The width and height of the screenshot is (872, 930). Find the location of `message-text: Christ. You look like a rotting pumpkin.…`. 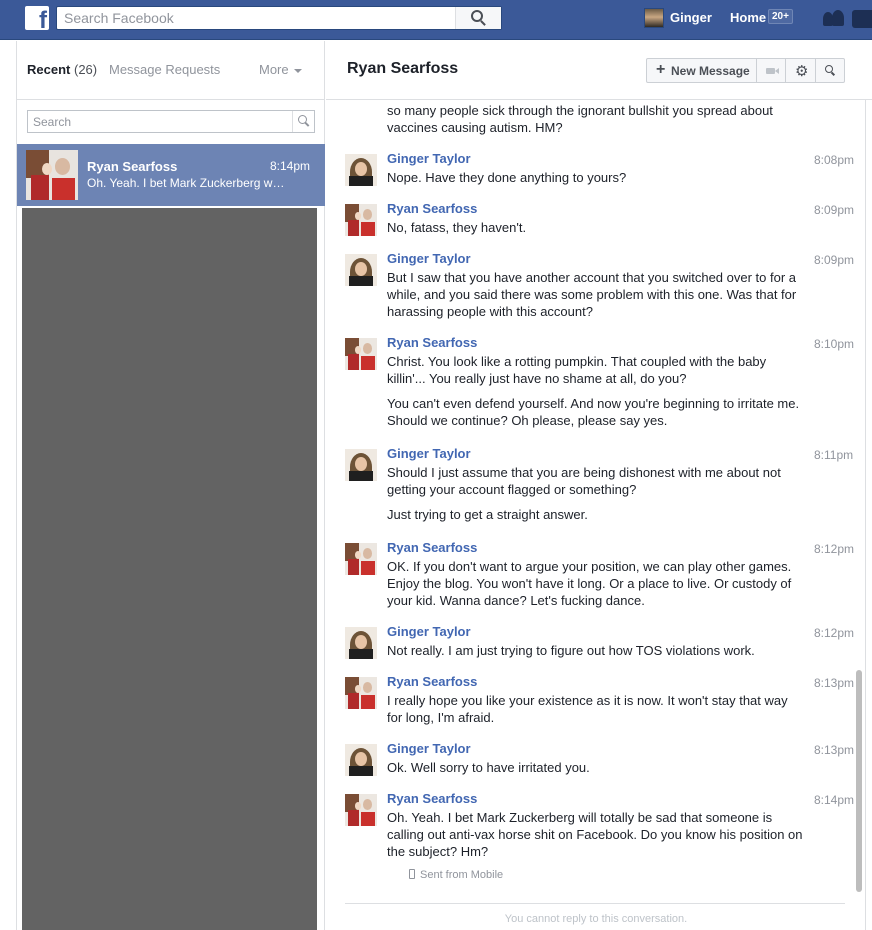

message-text: Christ. You look like a rotting pumpkin.… is located at coordinates (597, 395).